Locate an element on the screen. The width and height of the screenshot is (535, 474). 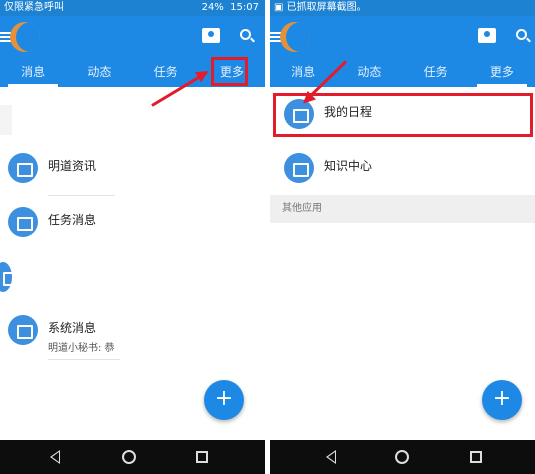
list-item: 任务消息 is located at coordinates (132, 222).